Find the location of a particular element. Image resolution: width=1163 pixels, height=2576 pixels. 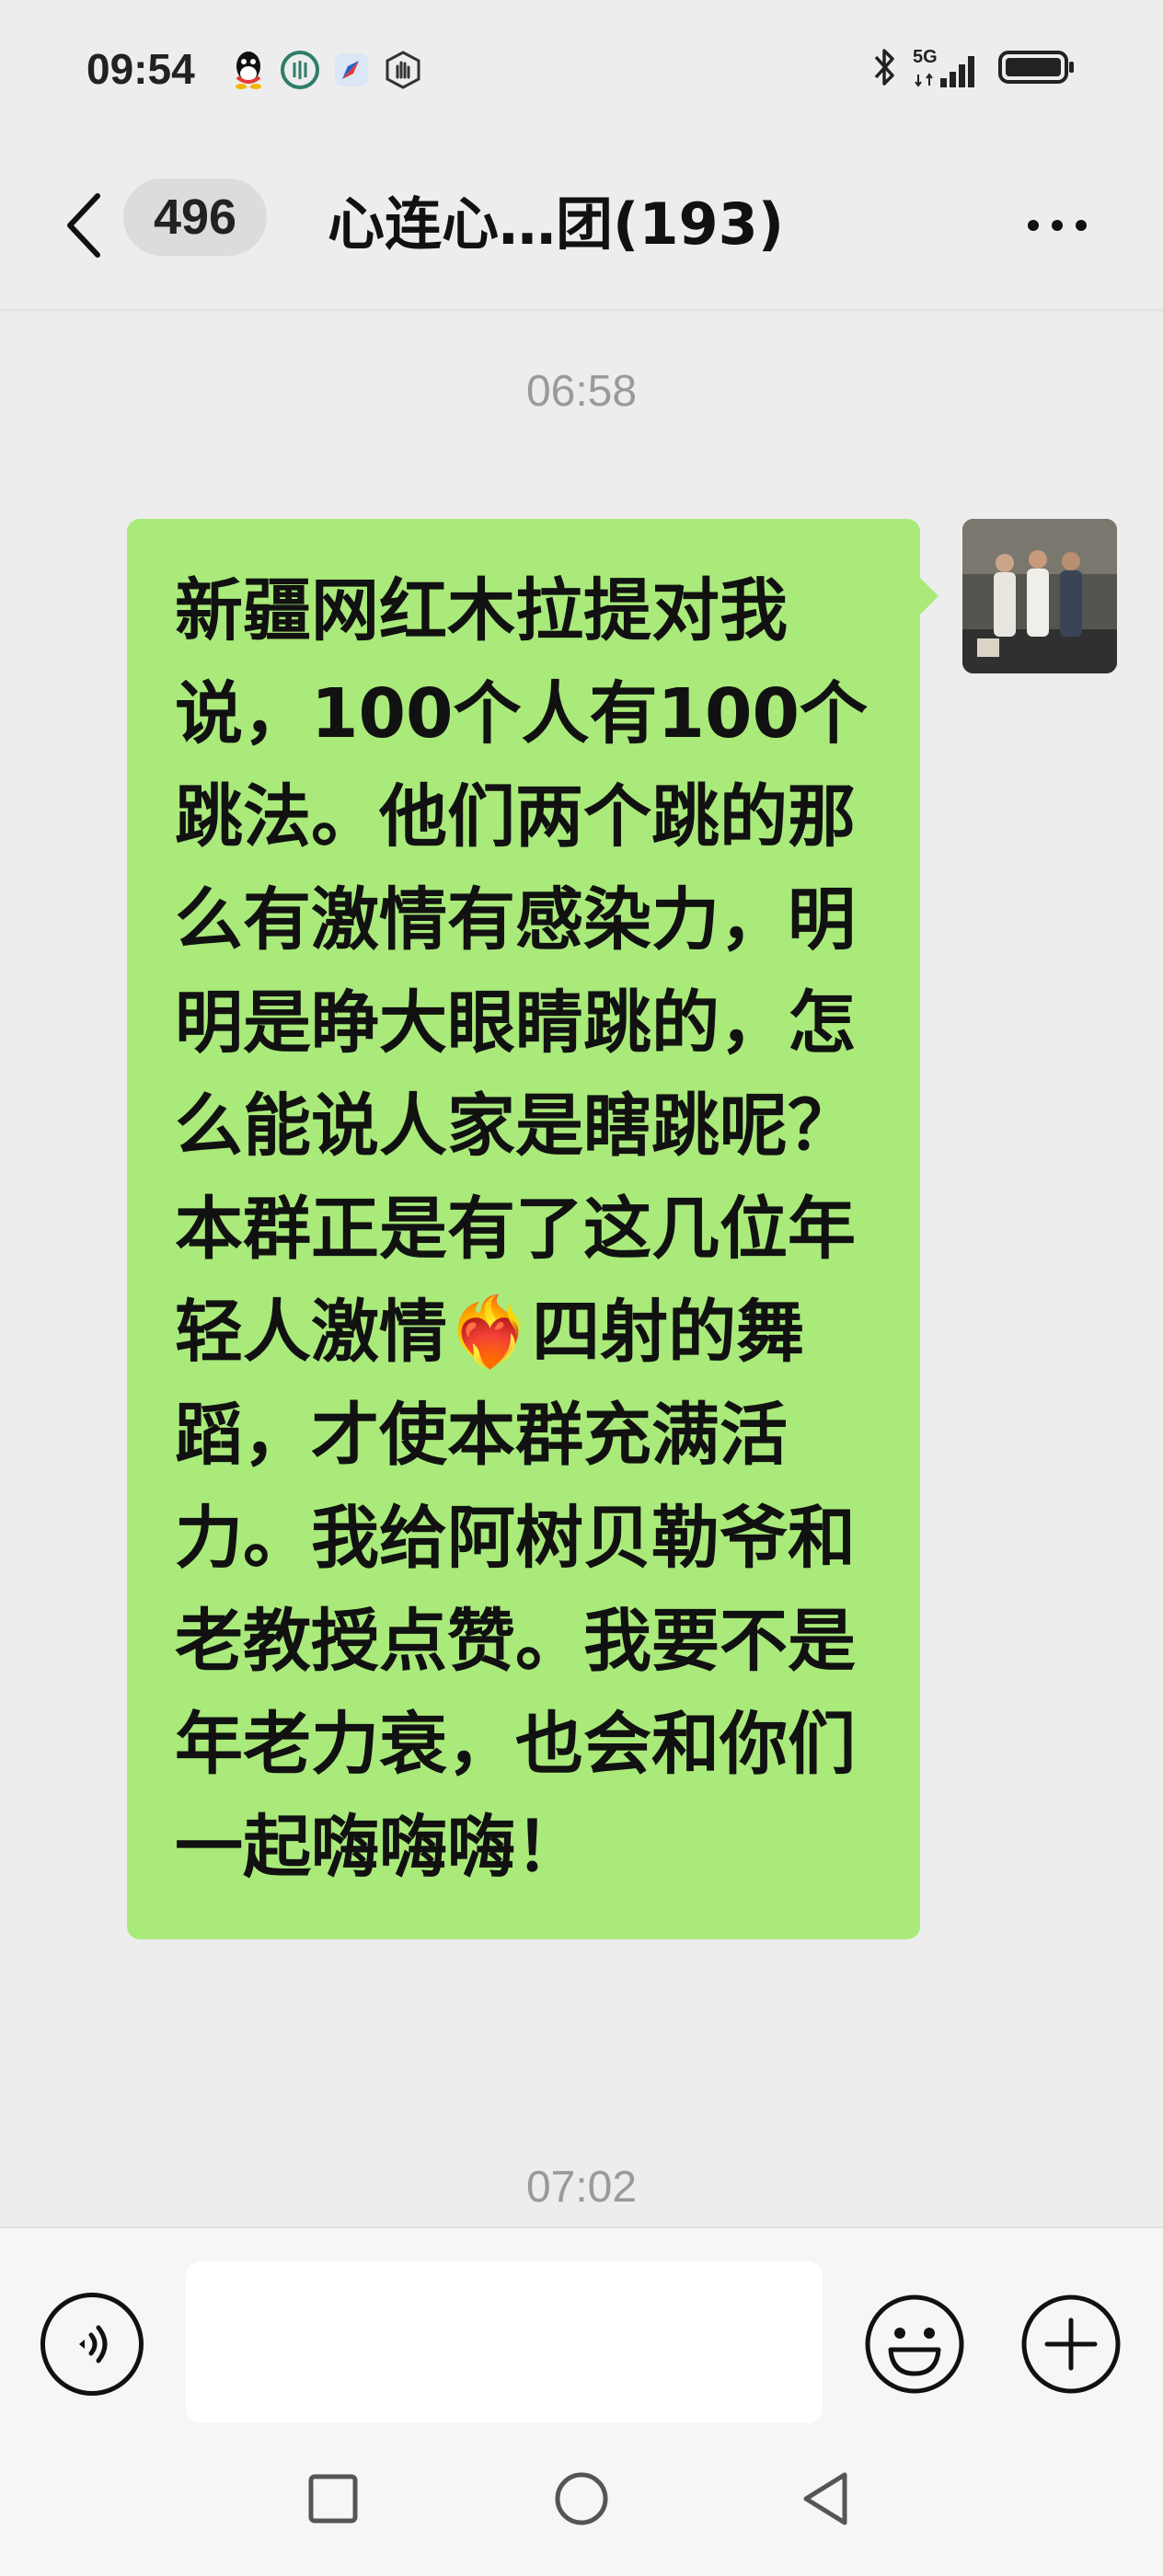

more-functions-button is located at coordinates (1071, 2344).